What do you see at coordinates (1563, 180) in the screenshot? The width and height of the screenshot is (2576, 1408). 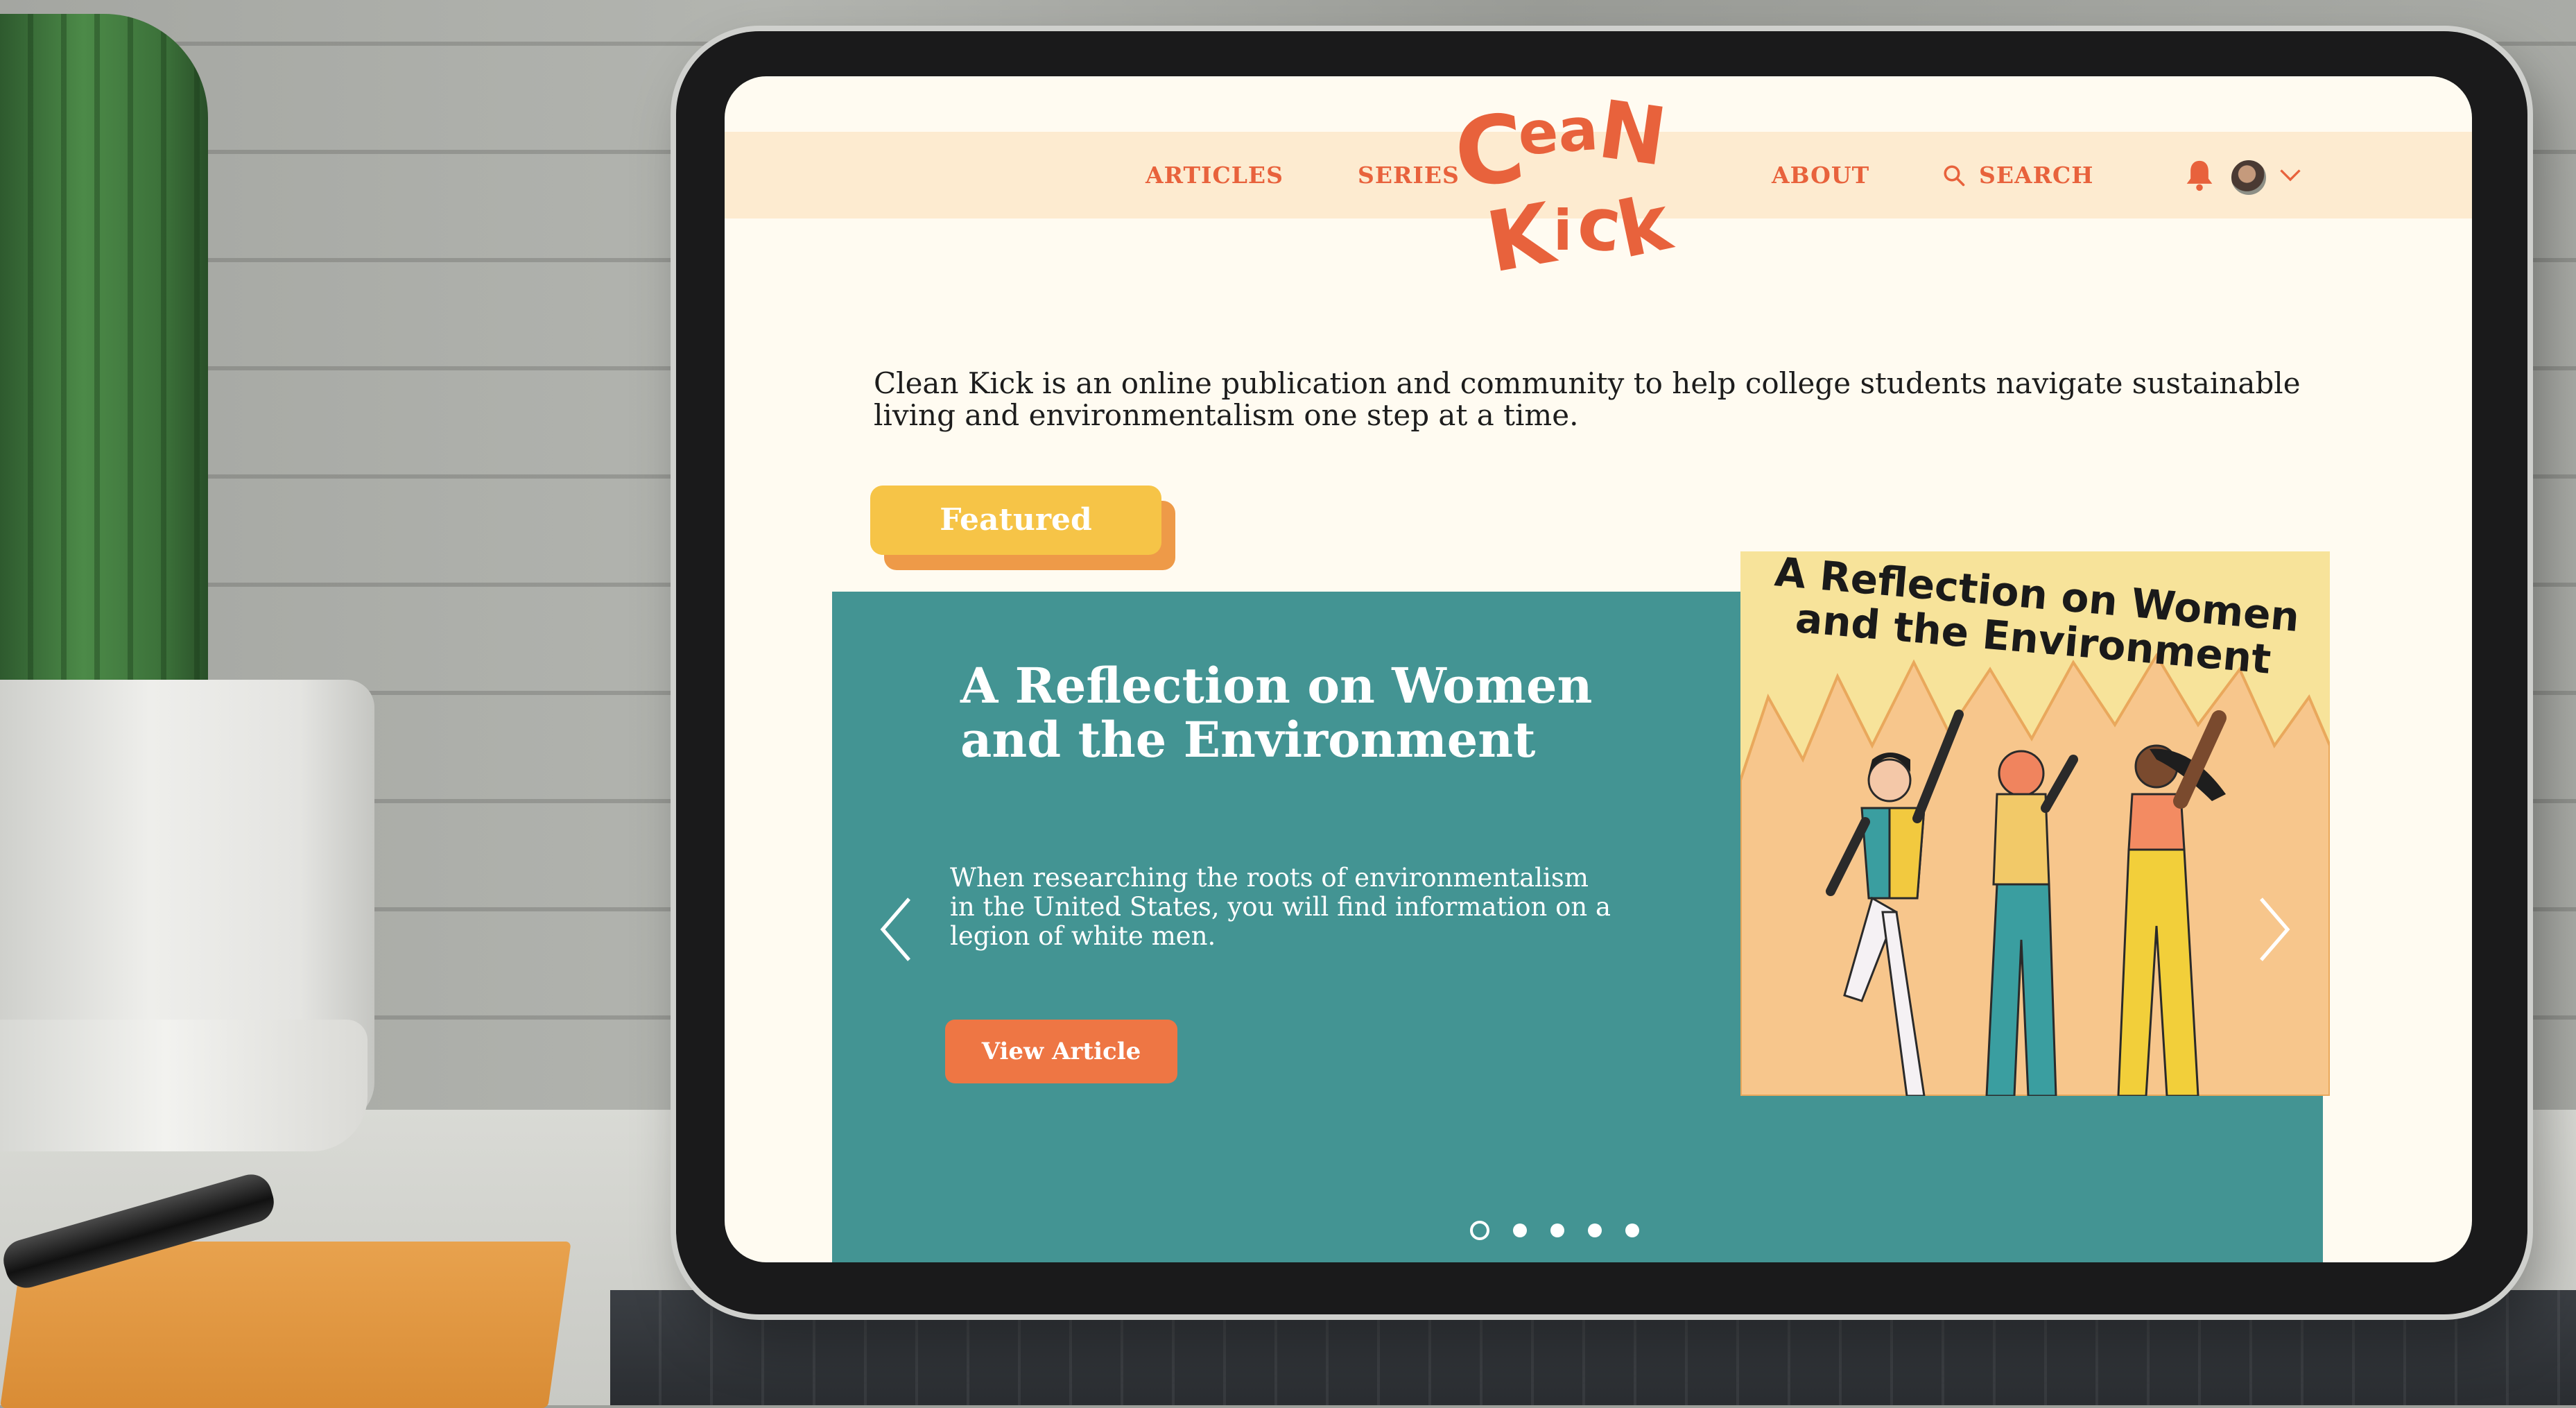 I see `clean-kick-logo: C ea N K i c k` at bounding box center [1563, 180].